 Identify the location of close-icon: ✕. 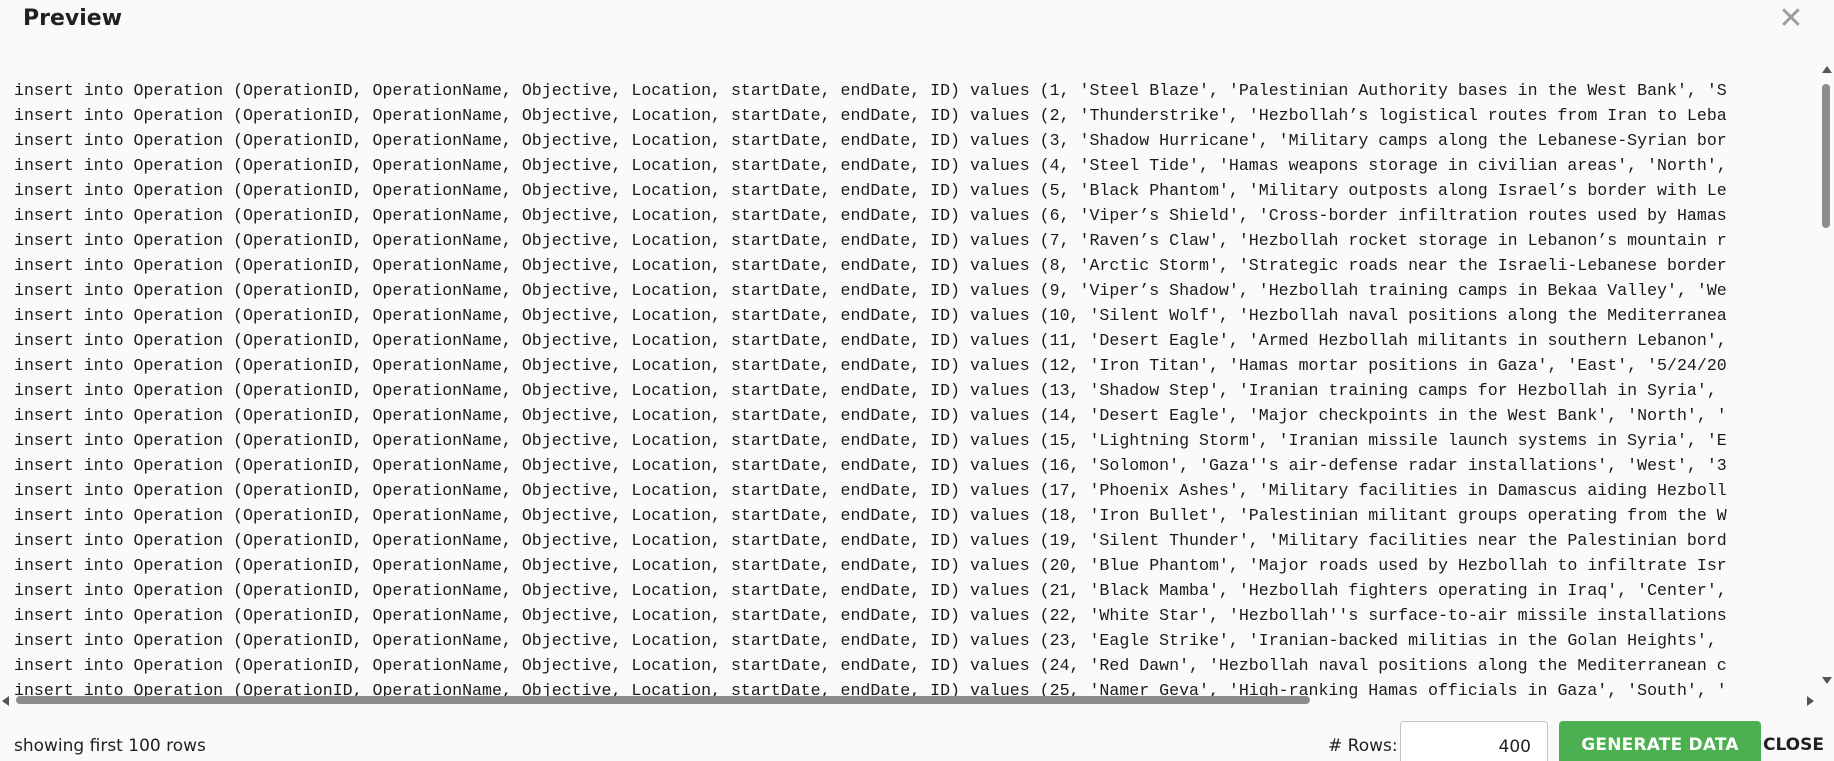
(1791, 19).